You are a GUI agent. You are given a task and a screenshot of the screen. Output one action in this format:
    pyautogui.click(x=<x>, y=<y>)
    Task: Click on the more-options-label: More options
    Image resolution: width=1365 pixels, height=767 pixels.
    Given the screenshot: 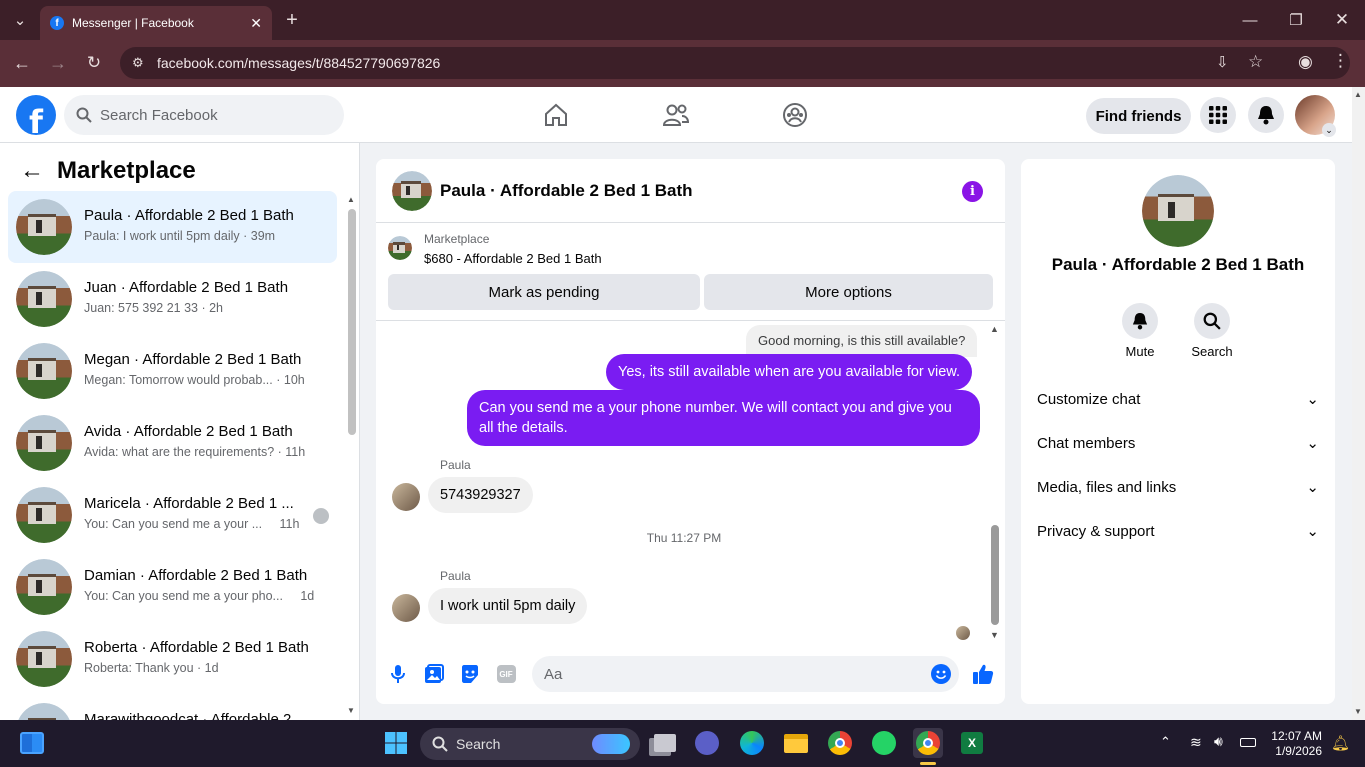 What is the action you would take?
    pyautogui.click(x=848, y=292)
    